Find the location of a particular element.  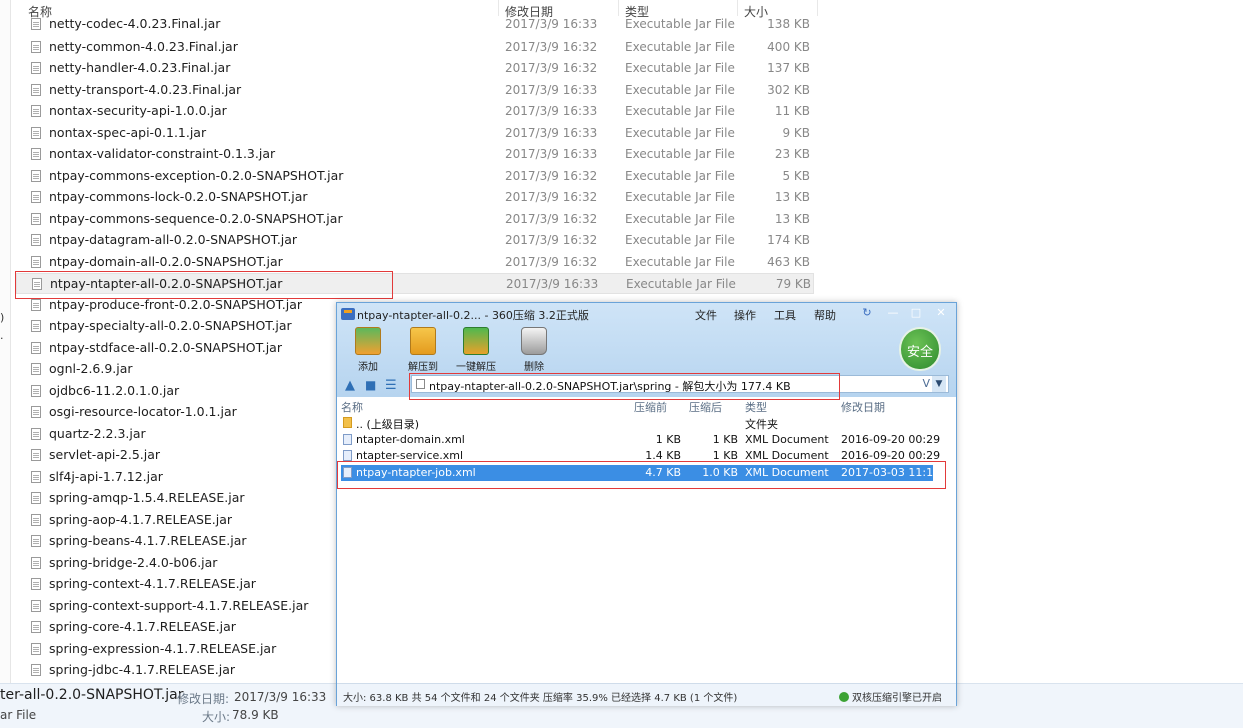

file-size: 302 KB is located at coordinates (788, 89).